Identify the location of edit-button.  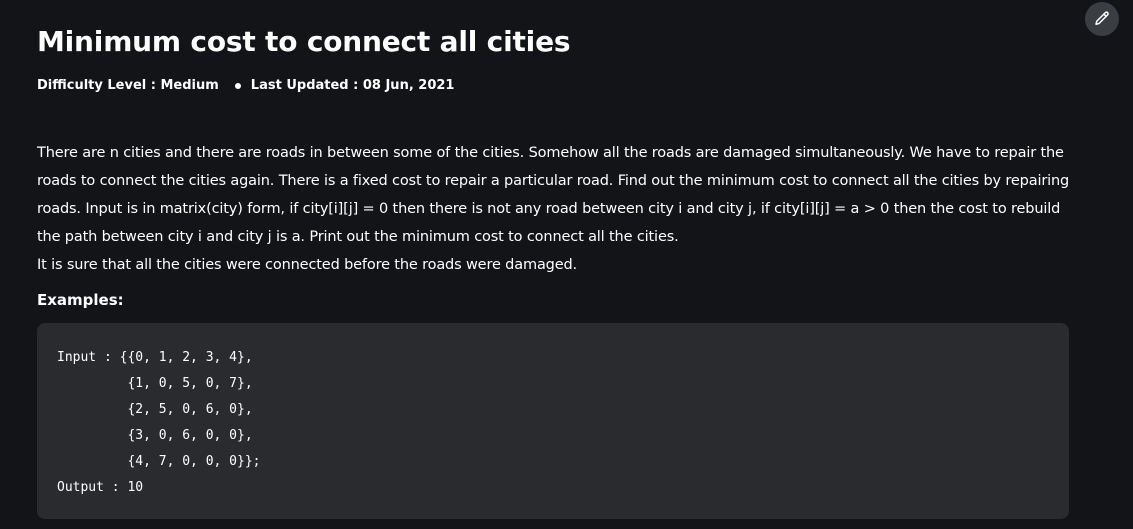
(1102, 19).